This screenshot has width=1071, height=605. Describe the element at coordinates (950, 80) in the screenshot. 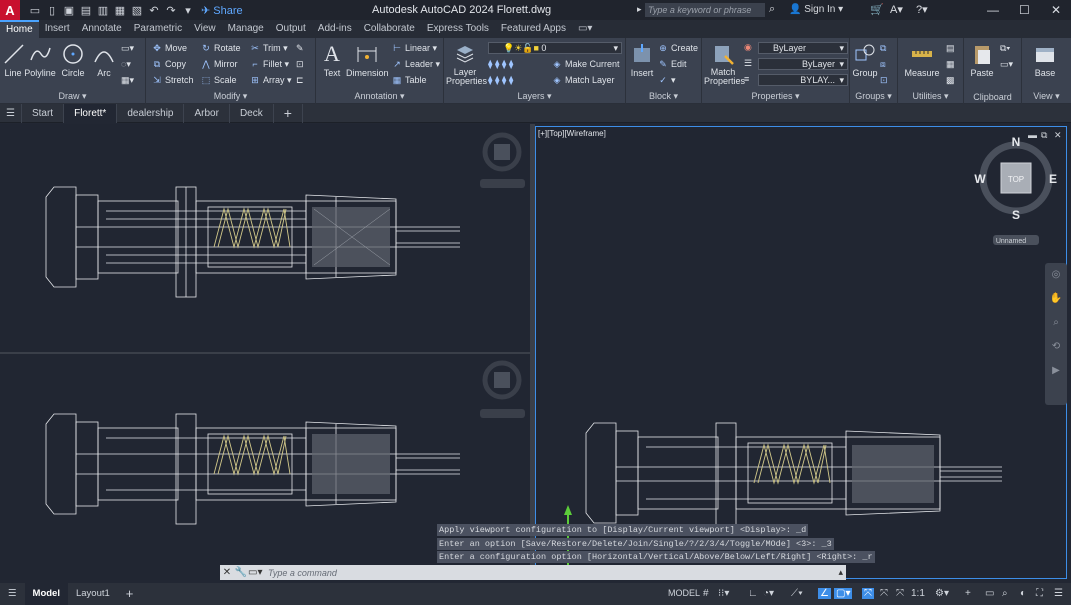

I see `calculator-icon: ▩` at that location.